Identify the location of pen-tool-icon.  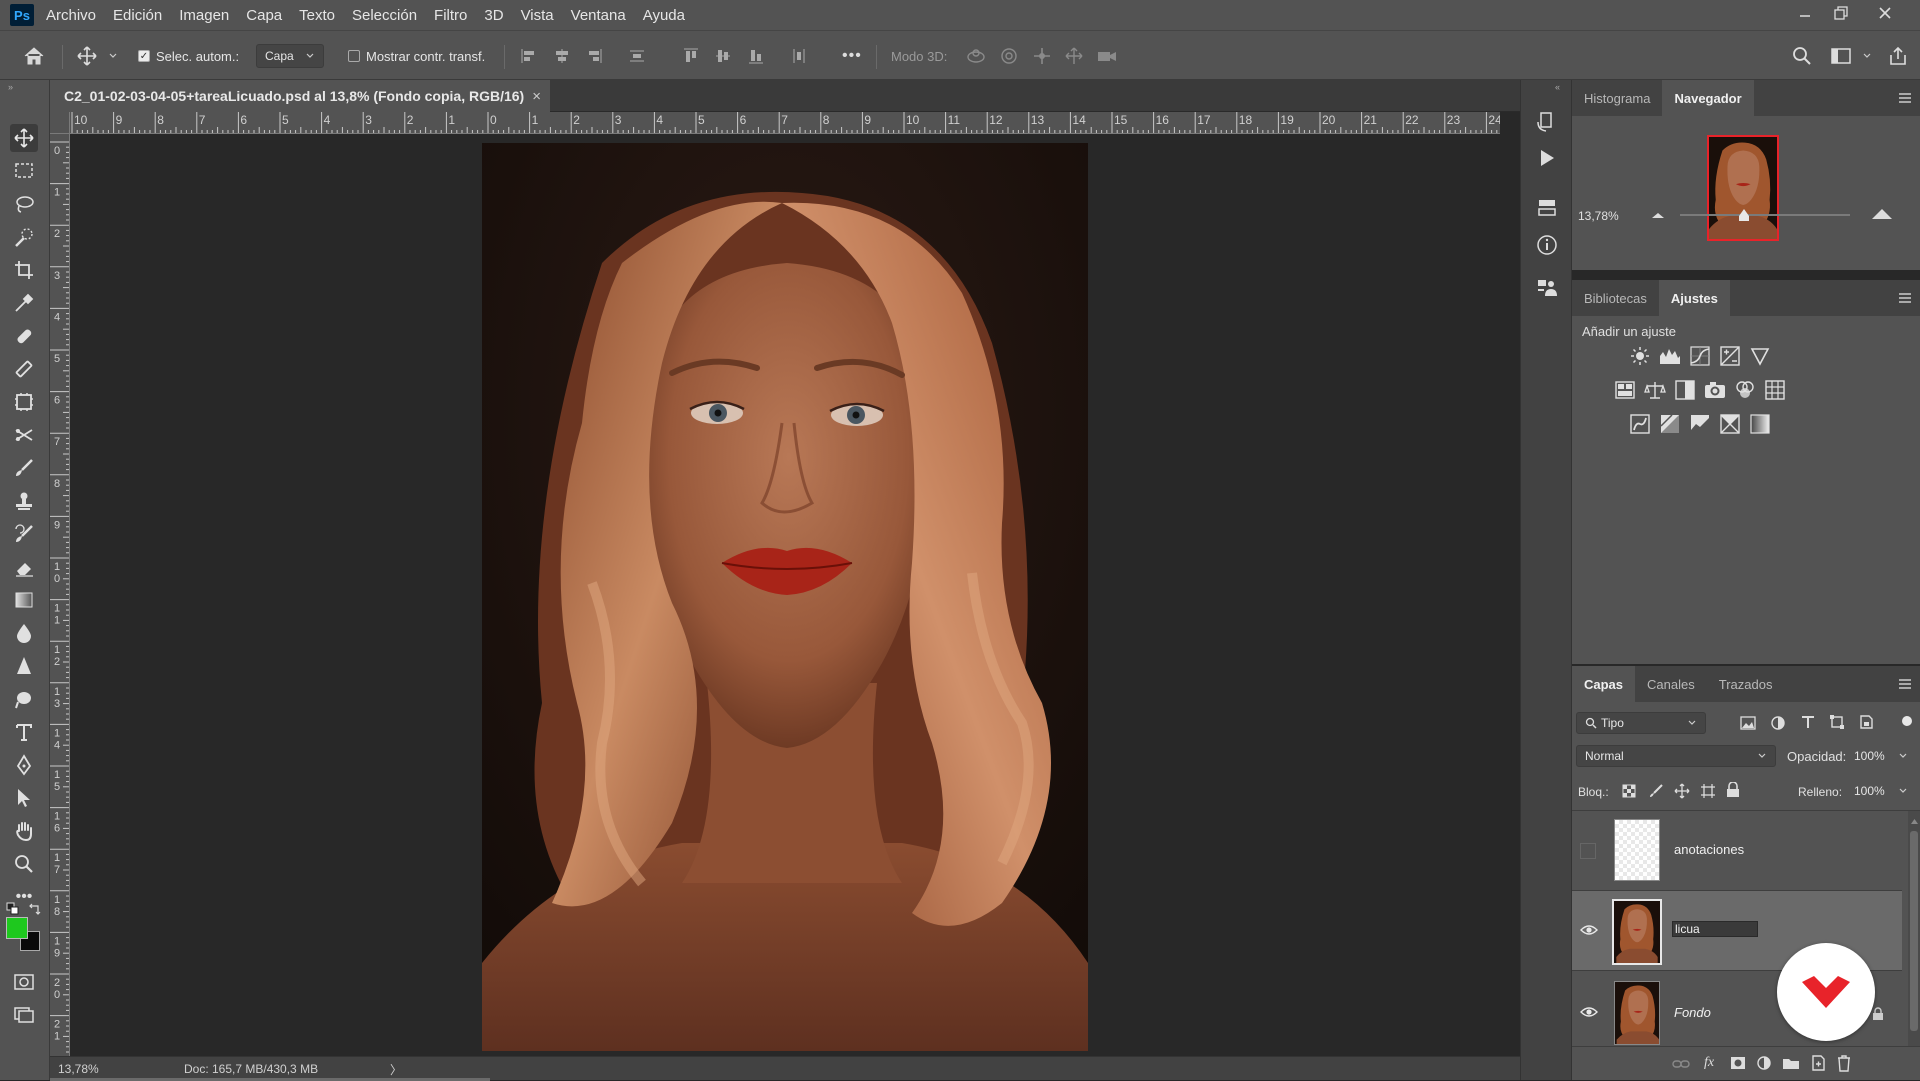
(24, 699).